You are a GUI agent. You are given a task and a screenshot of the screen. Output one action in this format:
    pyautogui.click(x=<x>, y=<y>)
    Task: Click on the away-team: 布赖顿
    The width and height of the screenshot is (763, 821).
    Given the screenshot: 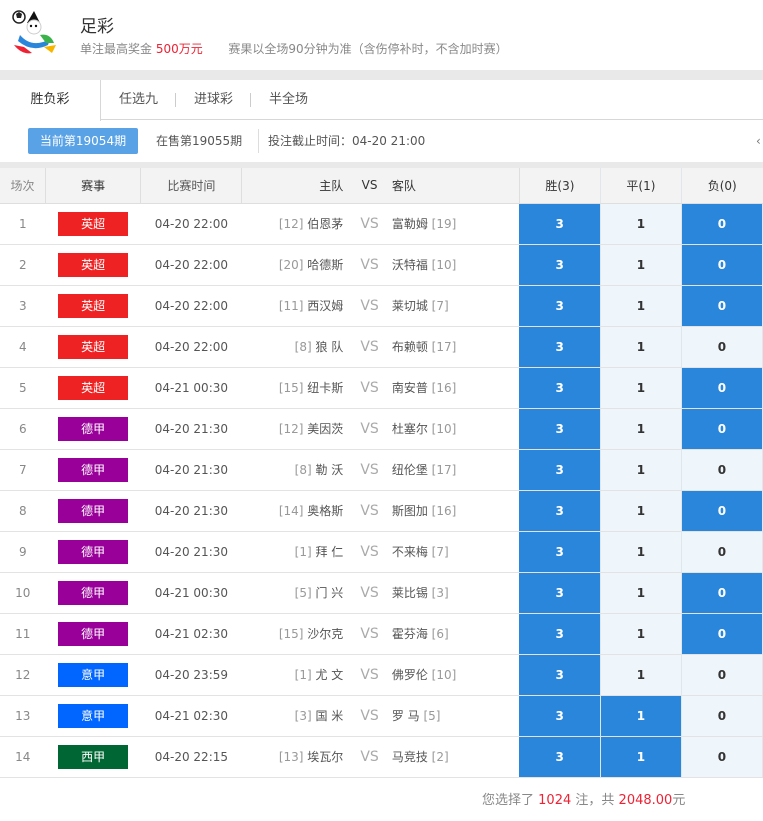 What is the action you would take?
    pyautogui.click(x=409, y=347)
    